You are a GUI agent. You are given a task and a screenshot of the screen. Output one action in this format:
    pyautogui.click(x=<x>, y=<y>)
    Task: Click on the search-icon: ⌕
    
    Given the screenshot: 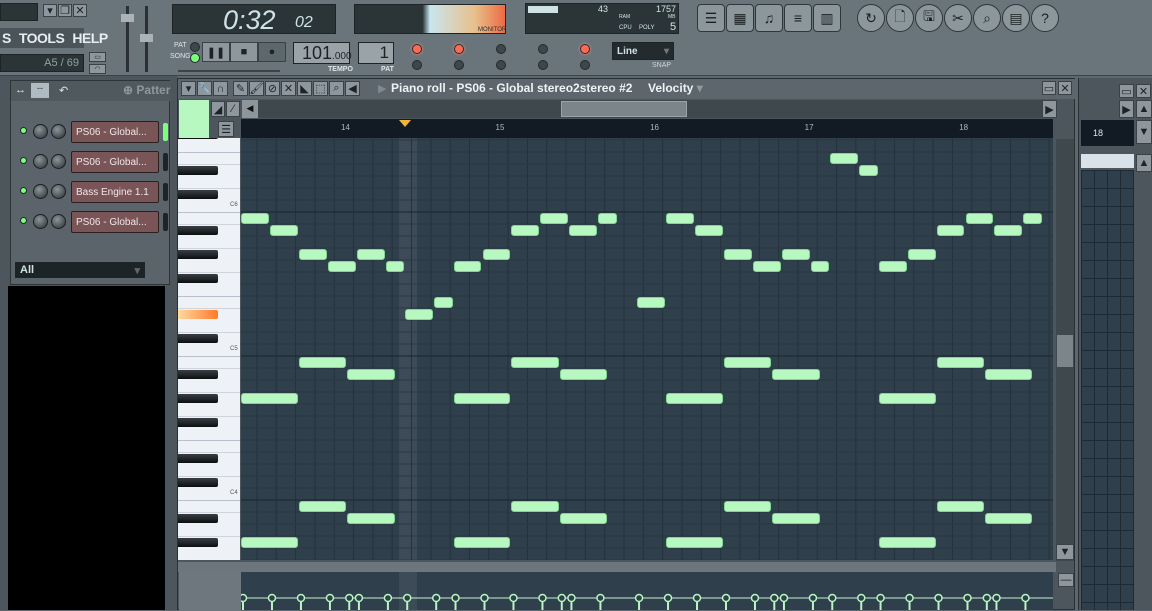 What is the action you would take?
    pyautogui.click(x=987, y=18)
    